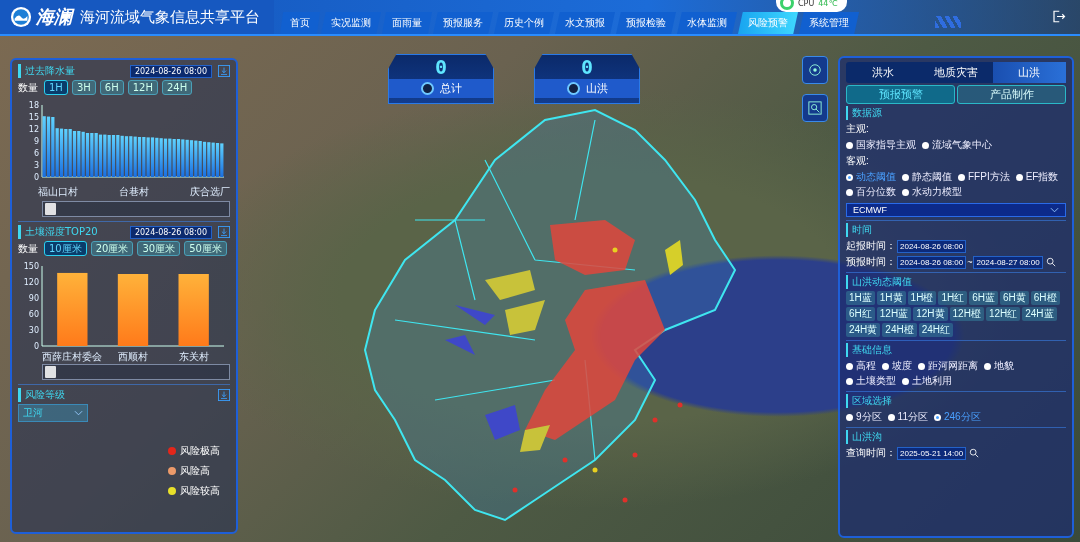 This screenshot has width=1080, height=542. Describe the element at coordinates (1011, 94) in the screenshot. I see `mode-tab: 产品制作` at that location.